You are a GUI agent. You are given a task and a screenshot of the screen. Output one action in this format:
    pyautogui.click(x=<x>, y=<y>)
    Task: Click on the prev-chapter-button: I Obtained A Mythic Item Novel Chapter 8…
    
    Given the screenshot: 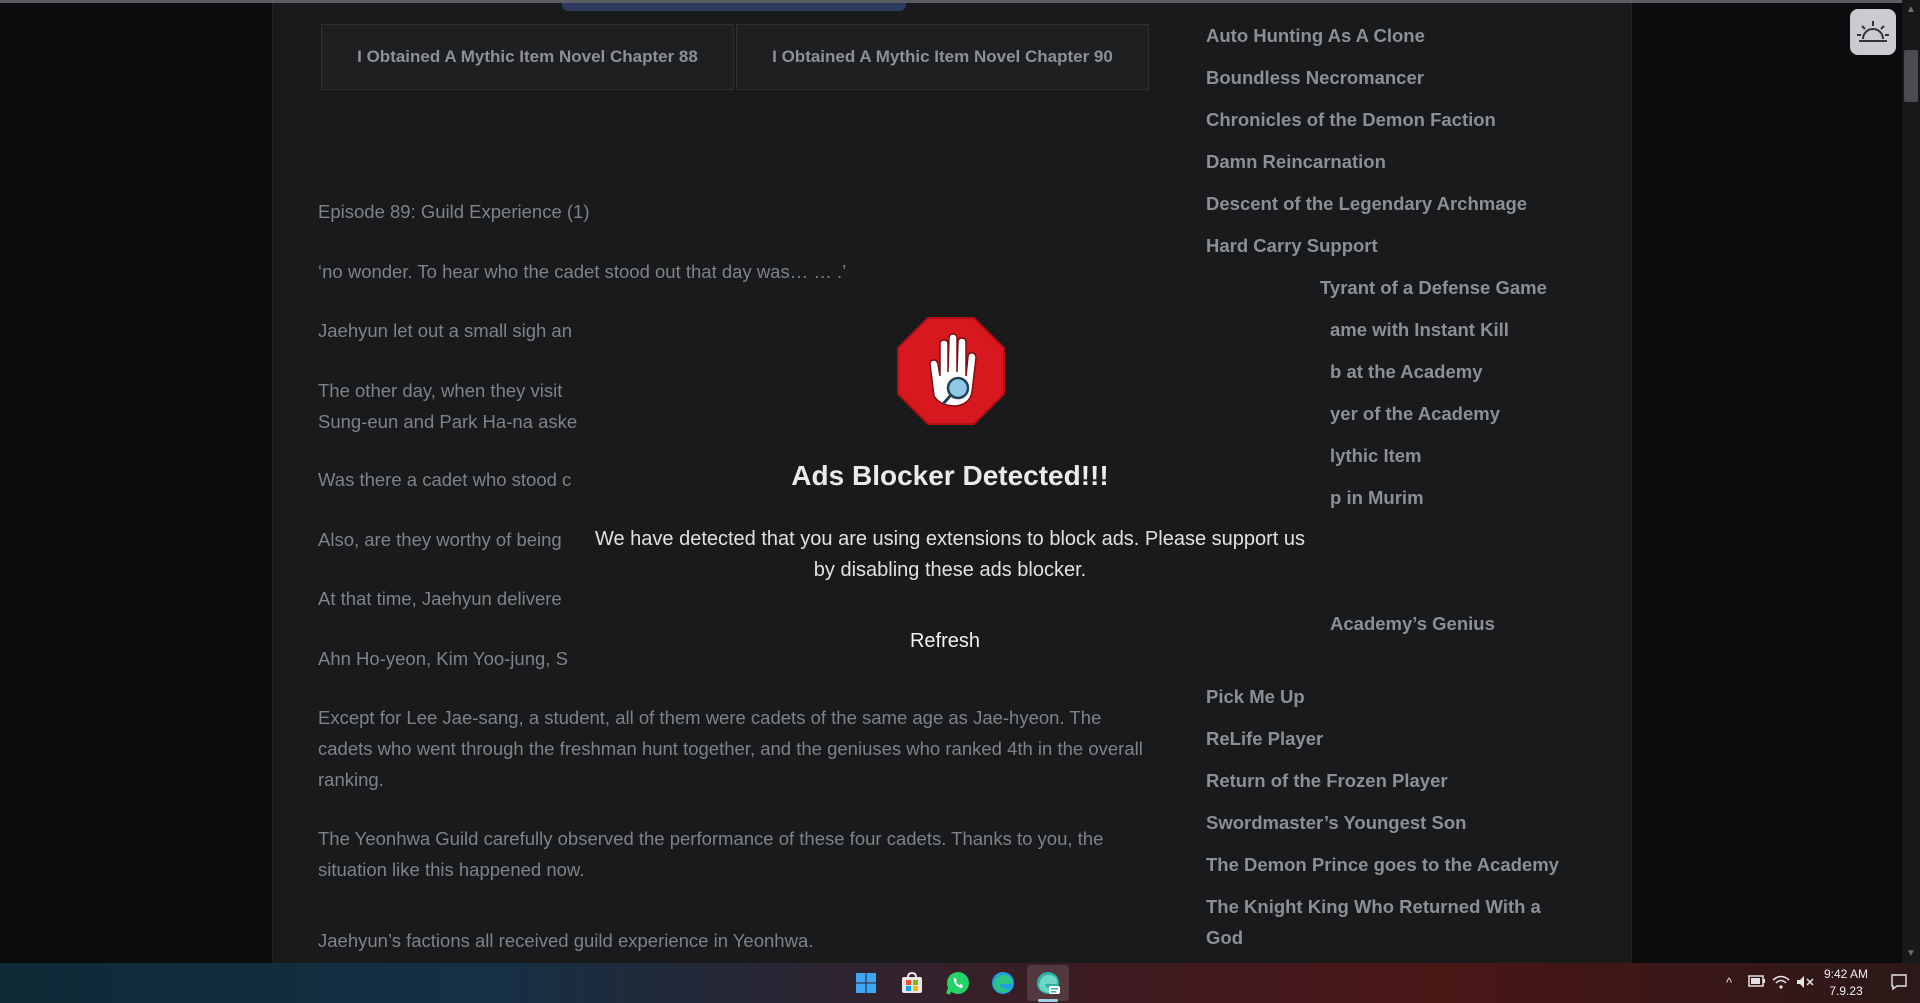 What is the action you would take?
    pyautogui.click(x=527, y=57)
    